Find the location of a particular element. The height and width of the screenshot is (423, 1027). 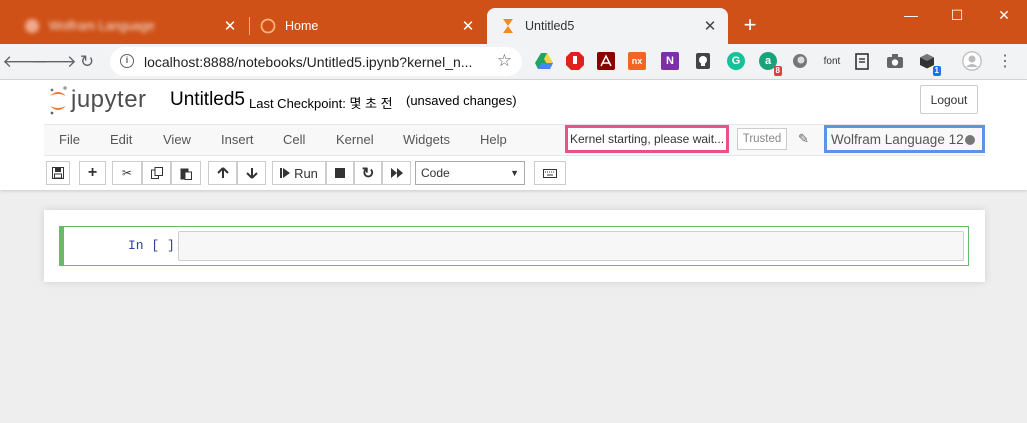

minimize-button: — is located at coordinates (911, 15).